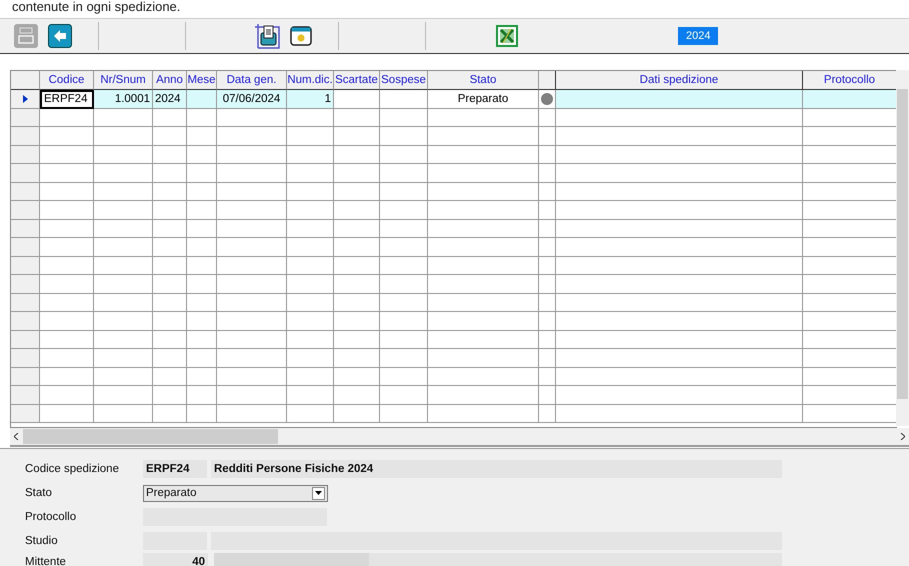  I want to click on spreadsheet-icon, so click(507, 36).